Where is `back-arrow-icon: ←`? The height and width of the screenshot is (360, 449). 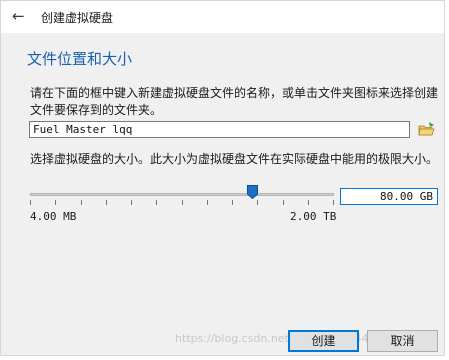
back-arrow-icon: ← is located at coordinates (18, 16).